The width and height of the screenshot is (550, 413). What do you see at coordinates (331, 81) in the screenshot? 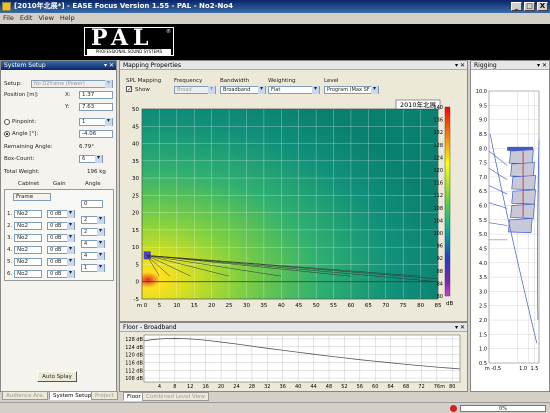
I see `level-label: Level` at bounding box center [331, 81].